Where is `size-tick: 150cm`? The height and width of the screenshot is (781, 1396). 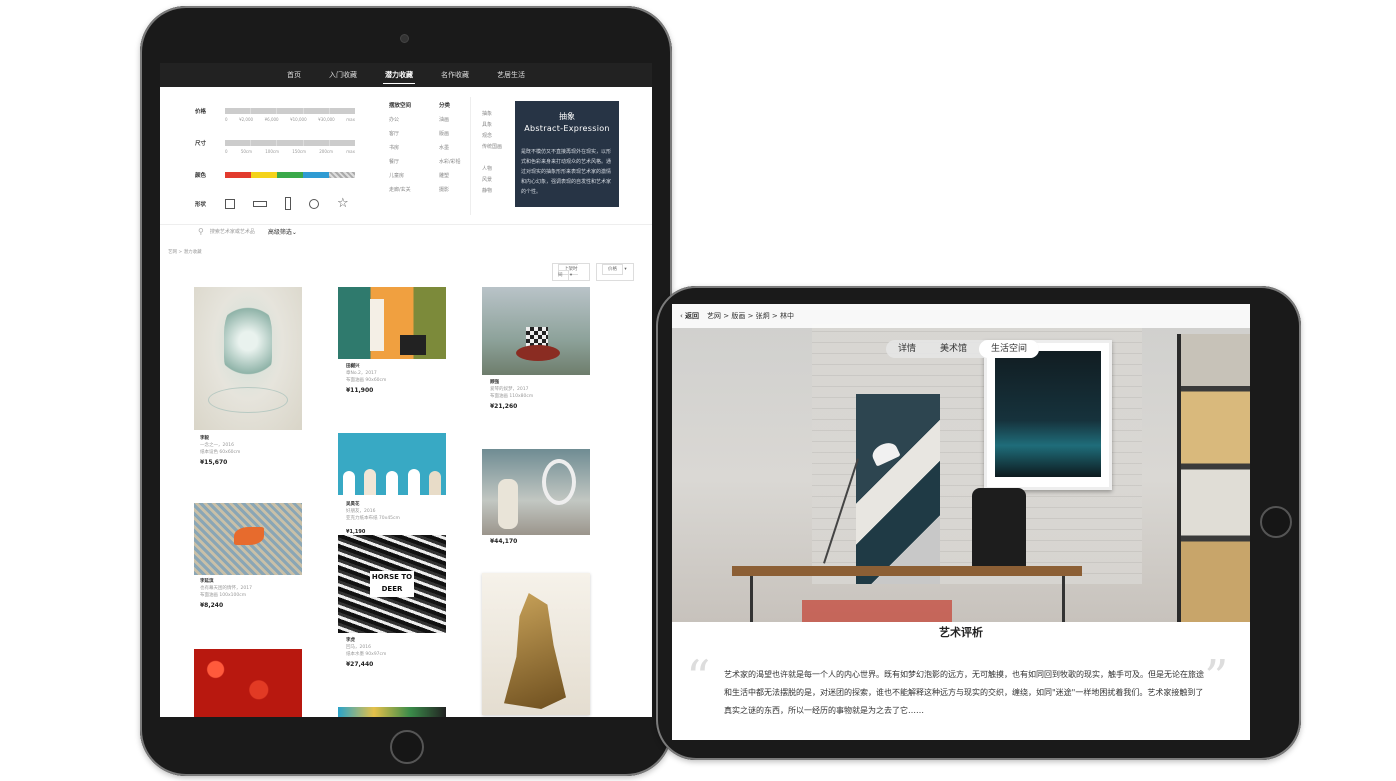 size-tick: 150cm is located at coordinates (299, 151).